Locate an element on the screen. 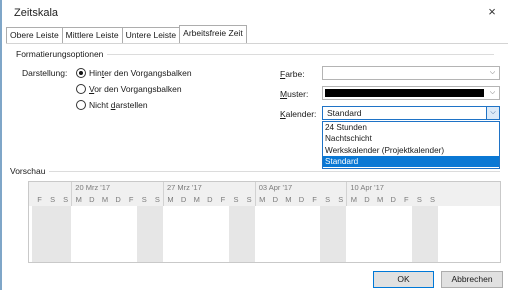  farbe-dropdown: ⌵ is located at coordinates (411, 73).